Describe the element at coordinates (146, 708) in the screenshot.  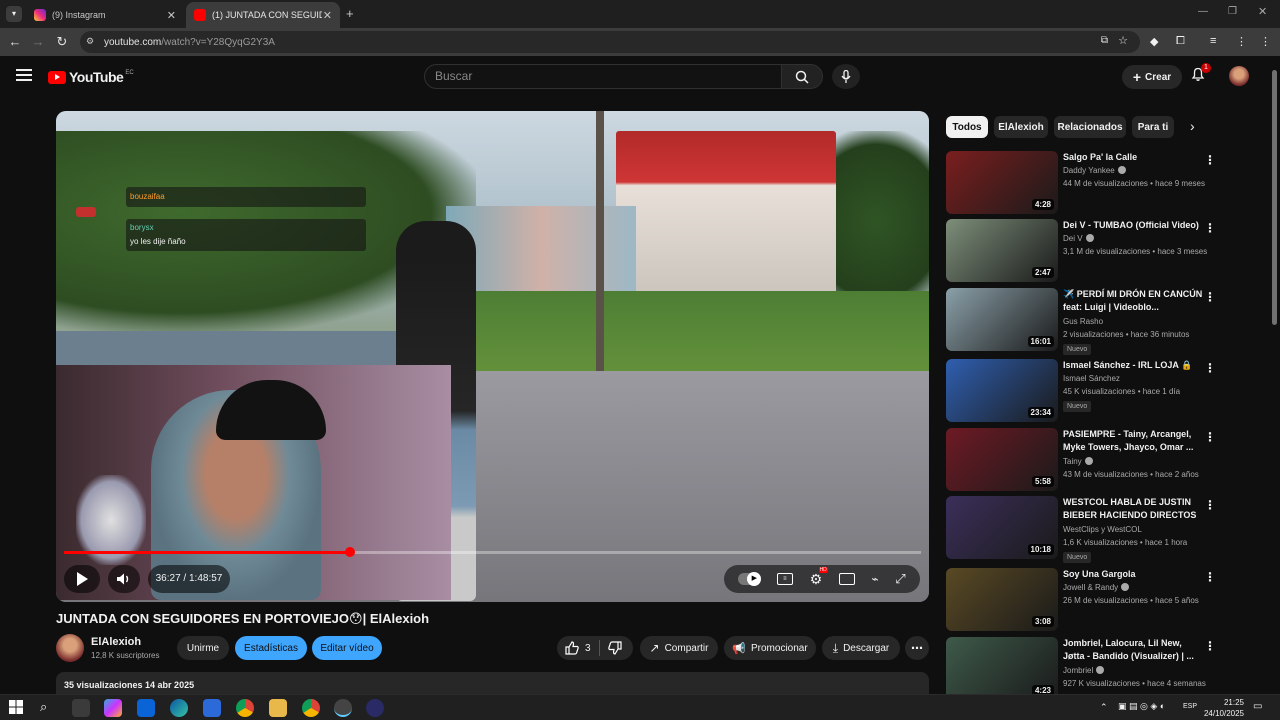
I see `outlook-icon` at that location.